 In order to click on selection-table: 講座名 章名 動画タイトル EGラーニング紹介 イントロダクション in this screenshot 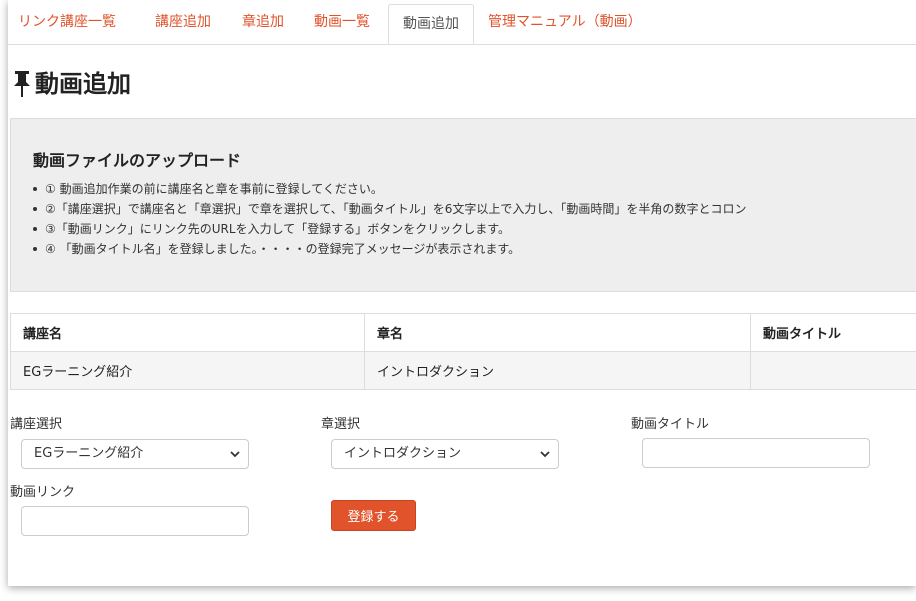, I will do `click(463, 351)`.